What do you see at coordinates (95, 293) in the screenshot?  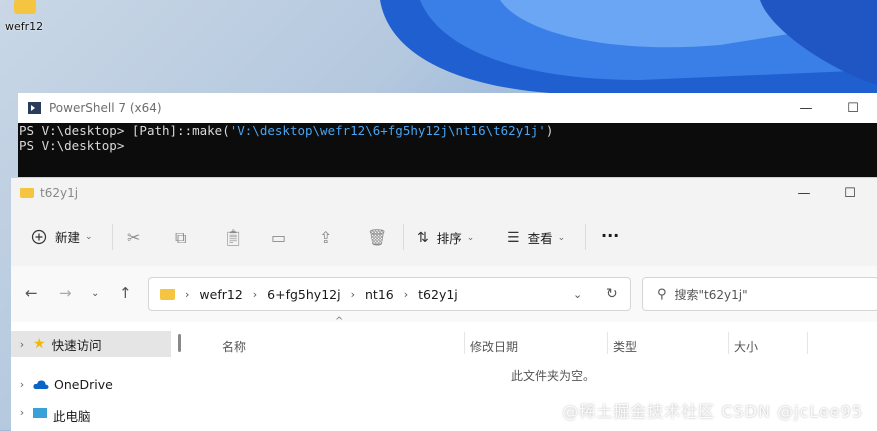 I see `recent-locations-chevron-icon: ⌄` at bounding box center [95, 293].